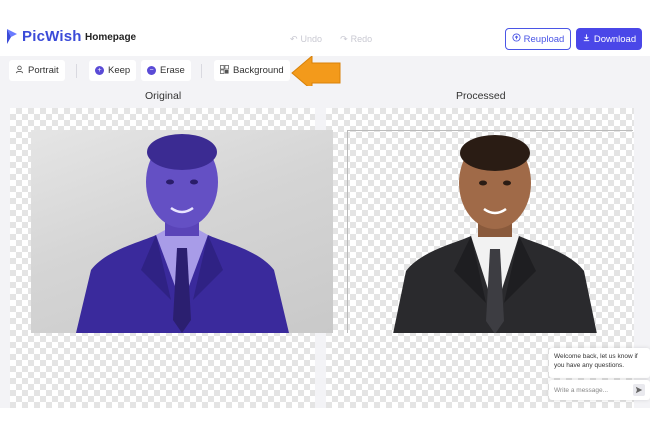 This screenshot has height=430, width=650. What do you see at coordinates (615, 39) in the screenshot?
I see `download-label: Download` at bounding box center [615, 39].